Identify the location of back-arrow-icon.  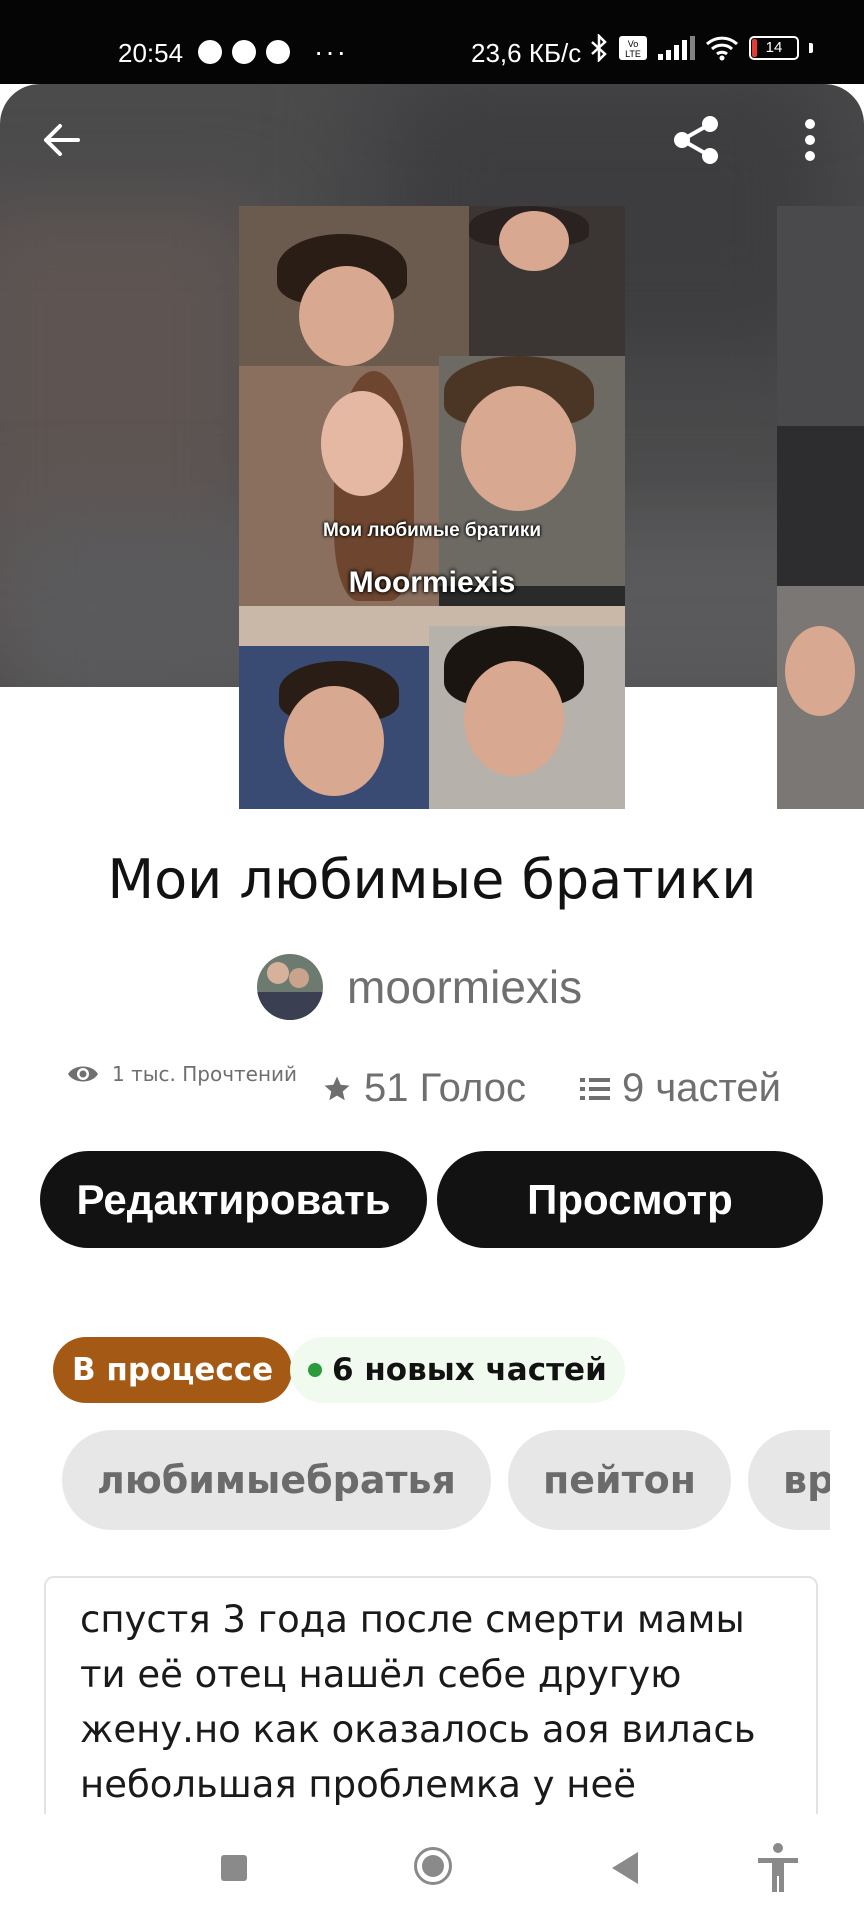
(62, 140).